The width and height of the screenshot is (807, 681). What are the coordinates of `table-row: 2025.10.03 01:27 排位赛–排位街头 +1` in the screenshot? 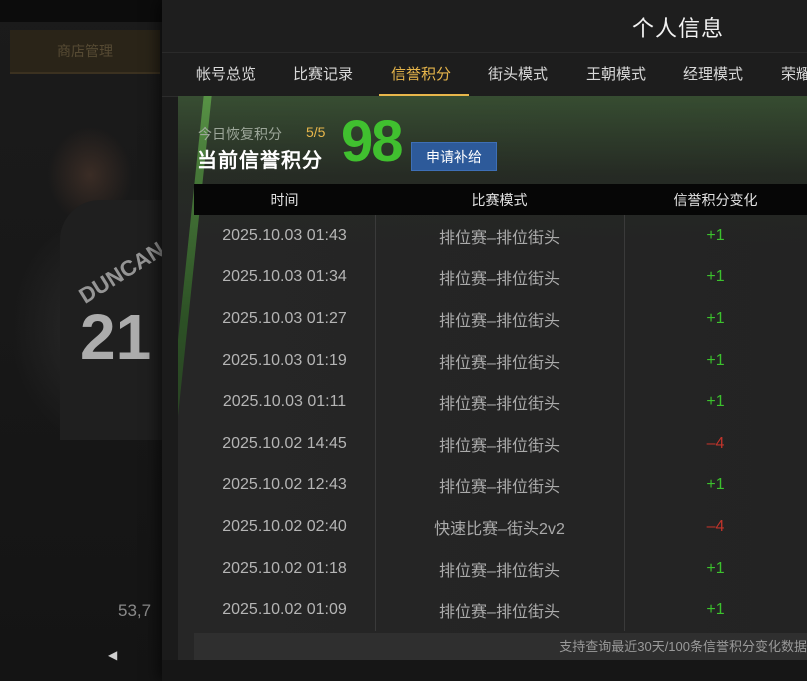 It's located at (500, 319).